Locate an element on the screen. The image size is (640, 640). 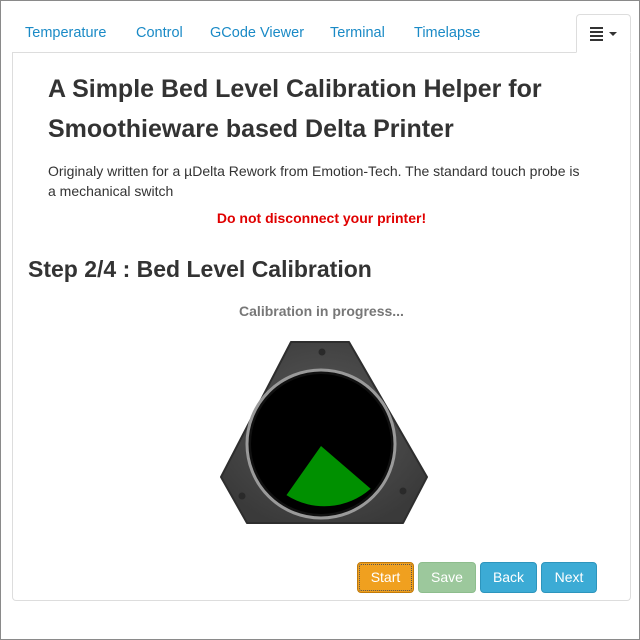
step-title: Step 2/4 : Bed Level Calibration is located at coordinates (200, 269).